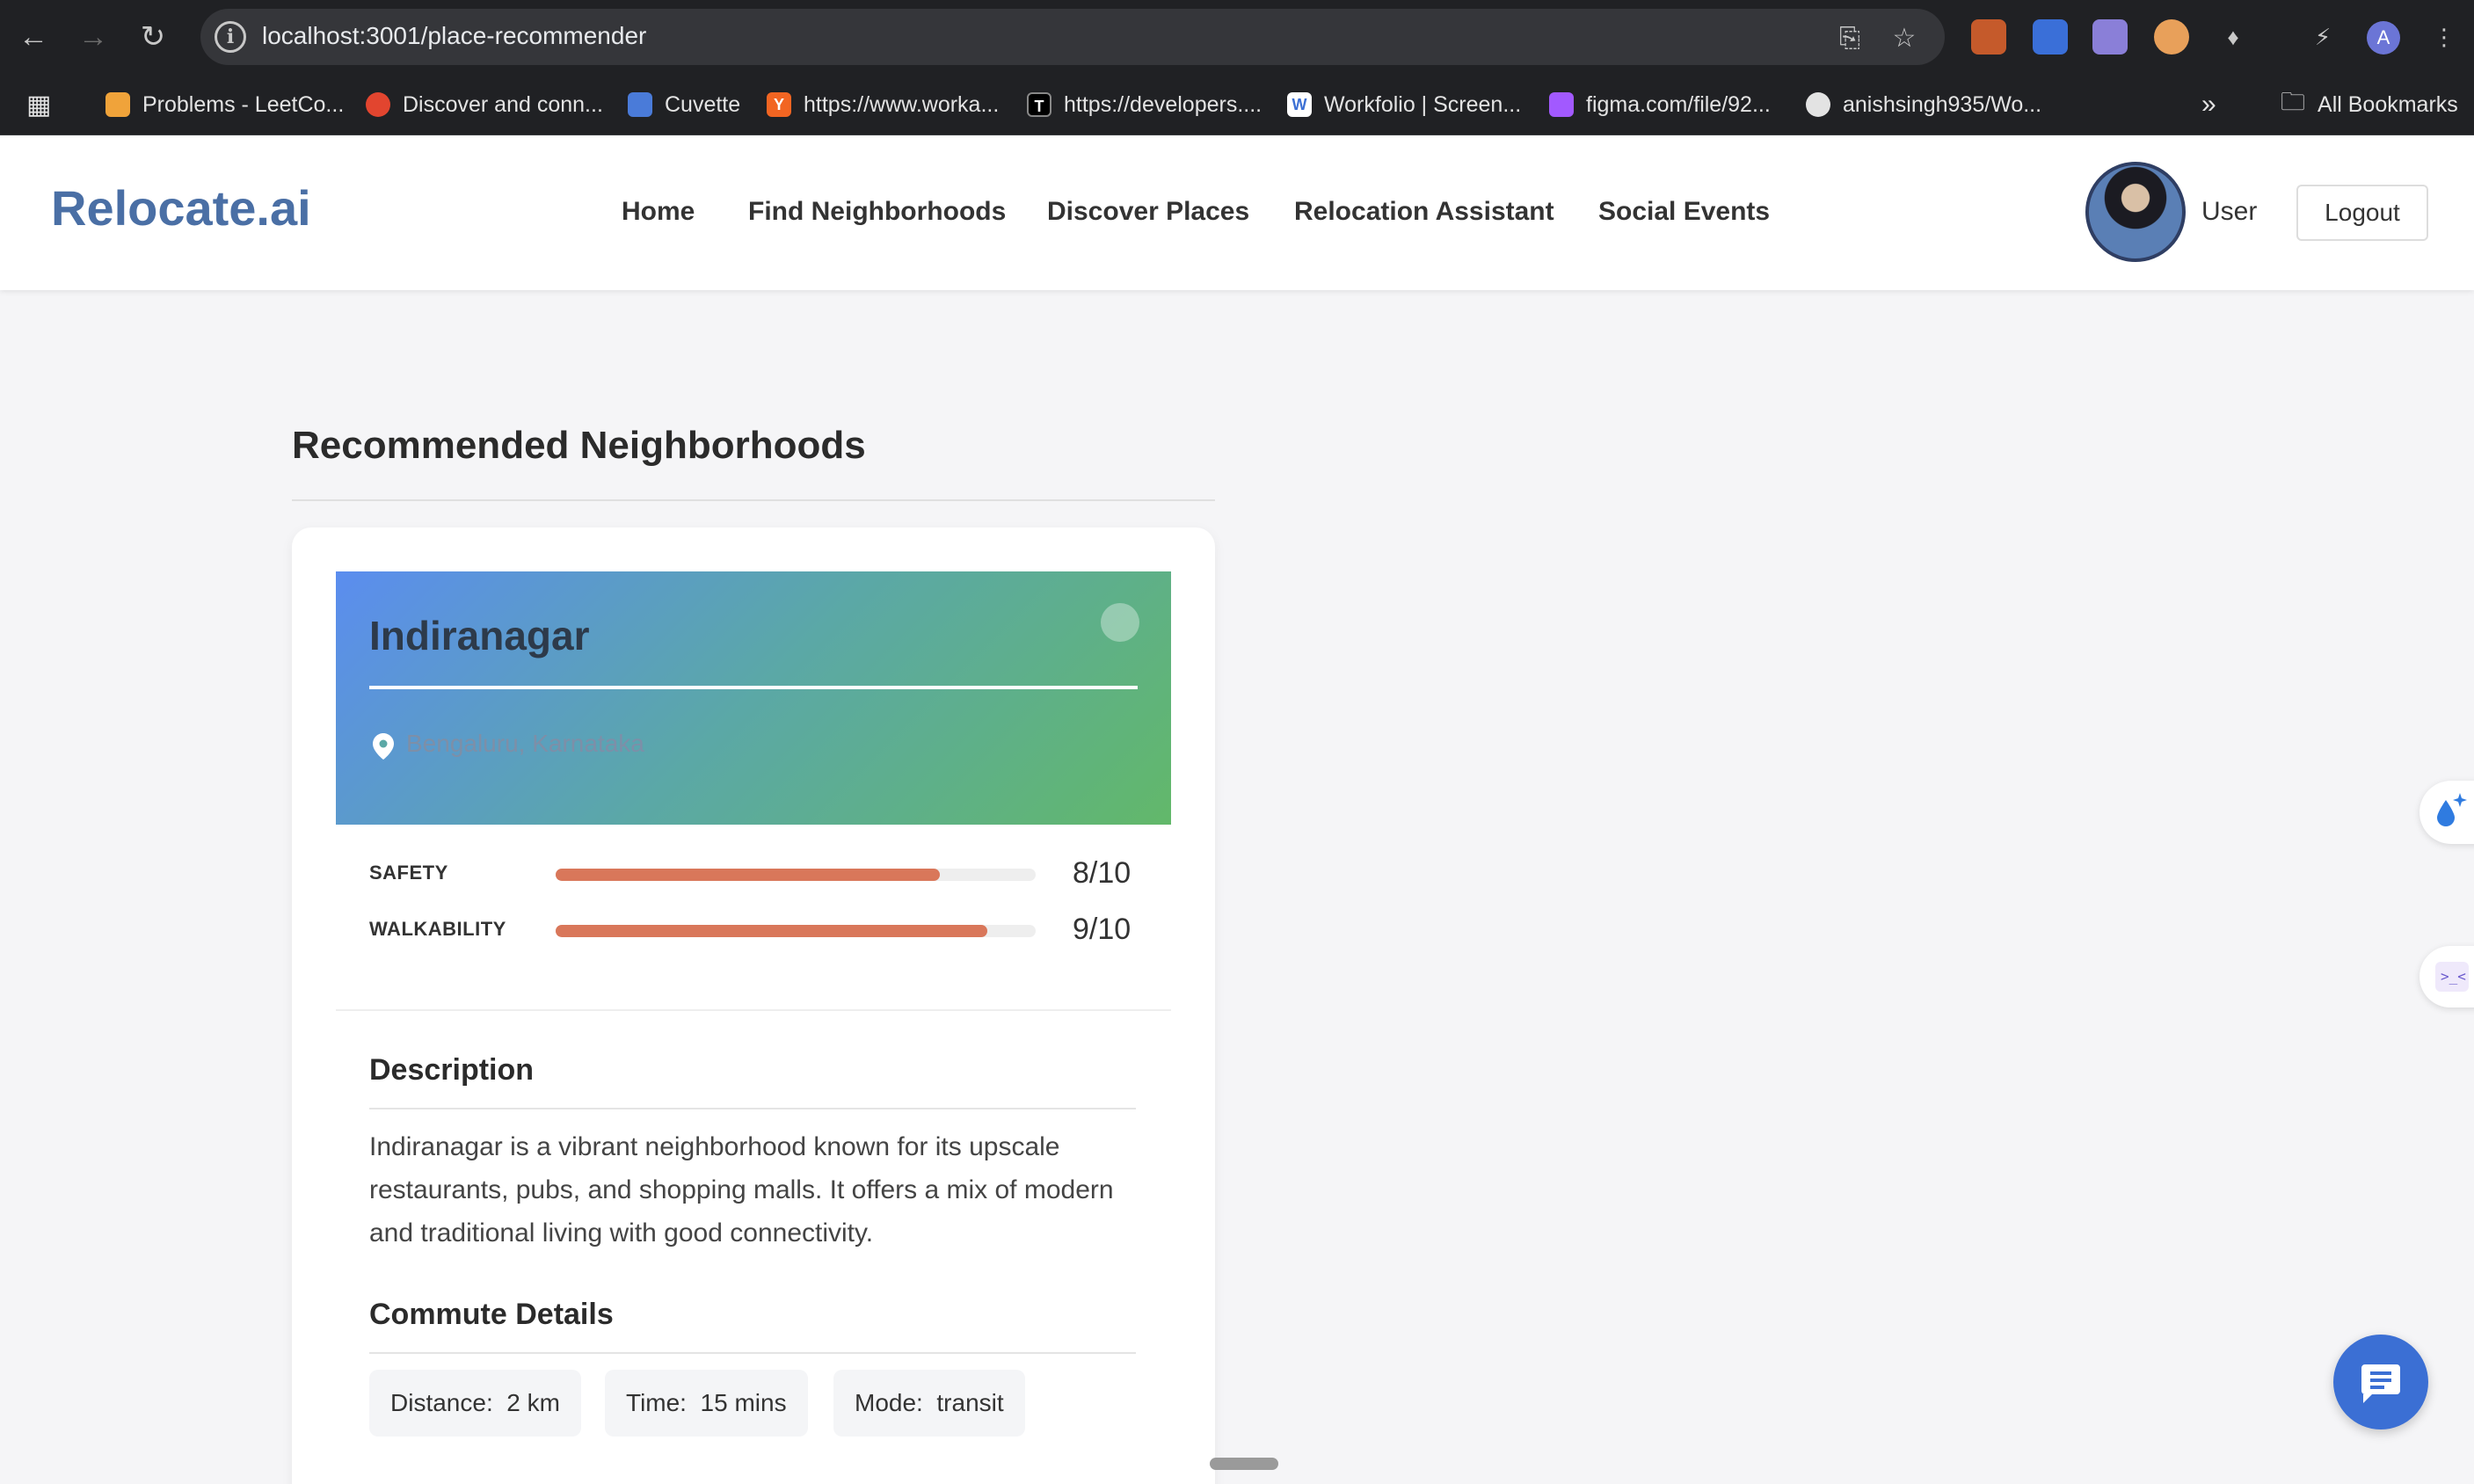 Image resolution: width=2474 pixels, height=1484 pixels. I want to click on chat-icon, so click(2381, 1384).